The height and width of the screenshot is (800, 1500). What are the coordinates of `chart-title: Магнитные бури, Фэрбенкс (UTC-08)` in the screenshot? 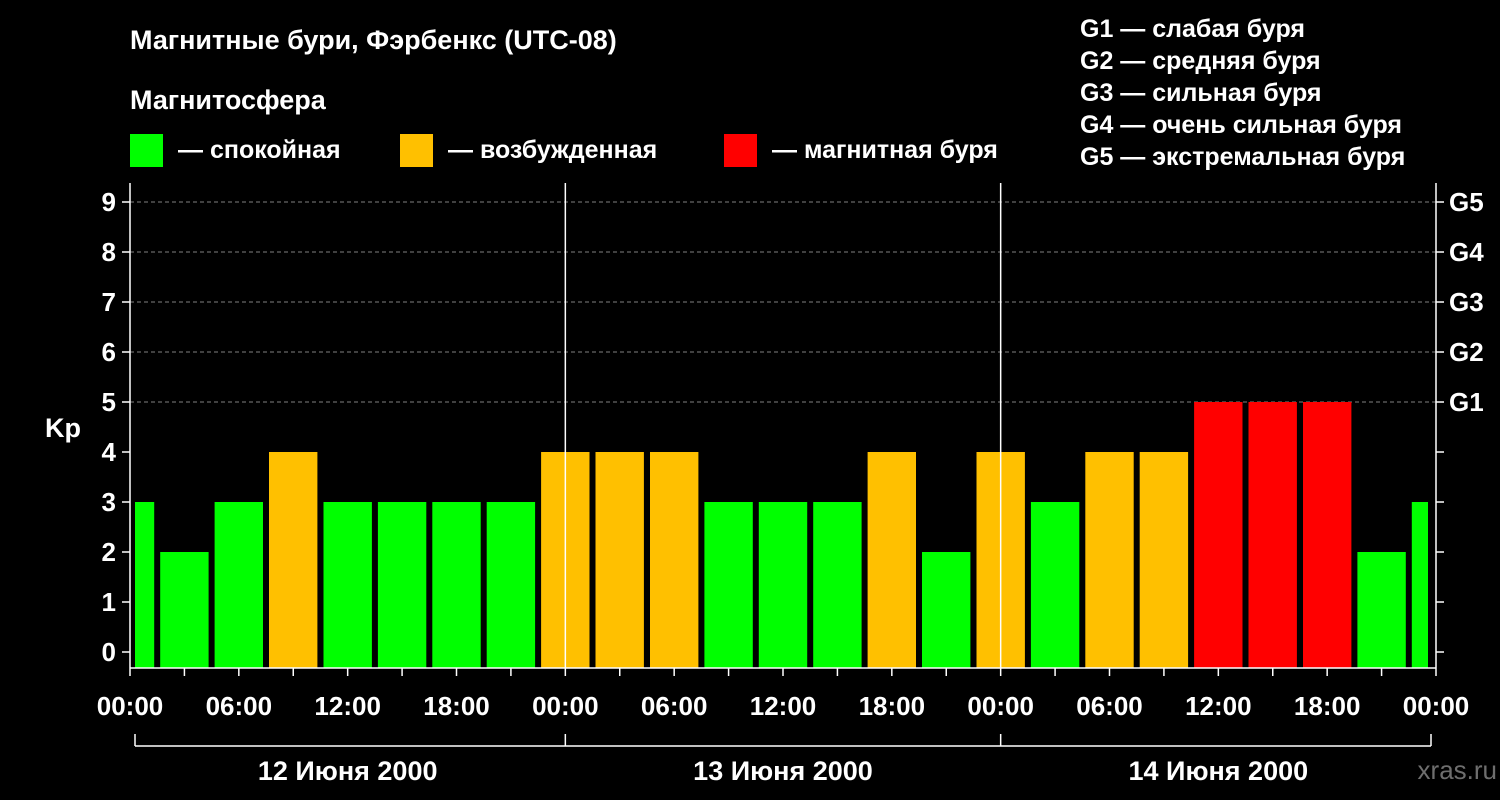 It's located at (373, 40).